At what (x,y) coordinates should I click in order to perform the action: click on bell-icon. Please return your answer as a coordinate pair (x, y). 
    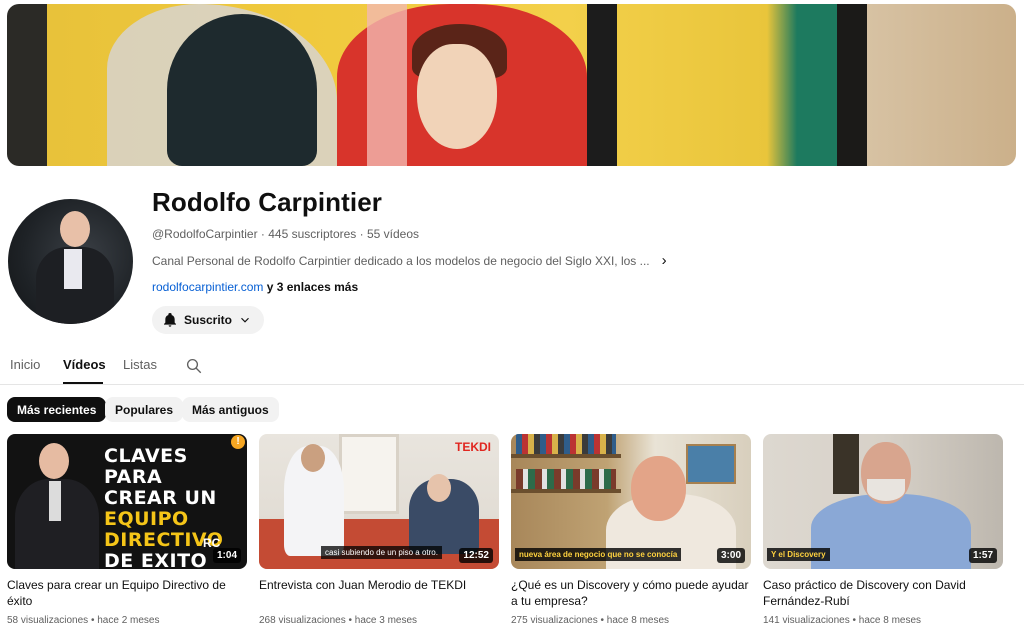
    Looking at the image, I should click on (170, 320).